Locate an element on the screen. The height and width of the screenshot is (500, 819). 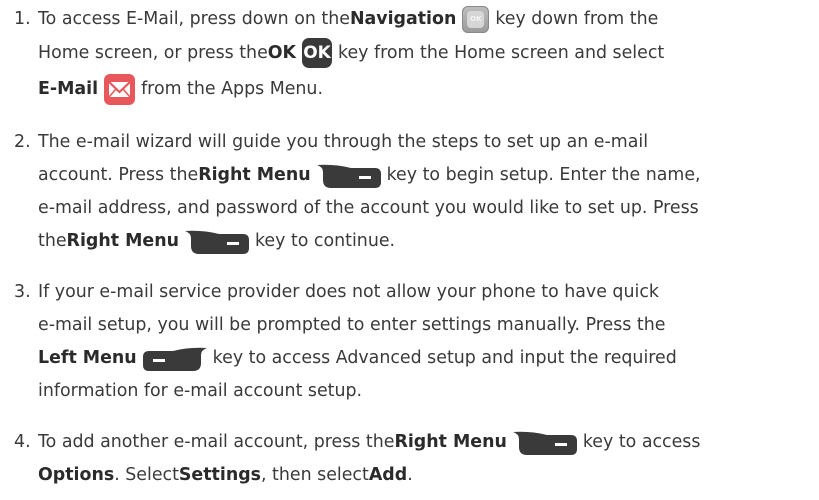
step-1-line-3: E-Mail from the Apps Menu. is located at coordinates (180, 89).